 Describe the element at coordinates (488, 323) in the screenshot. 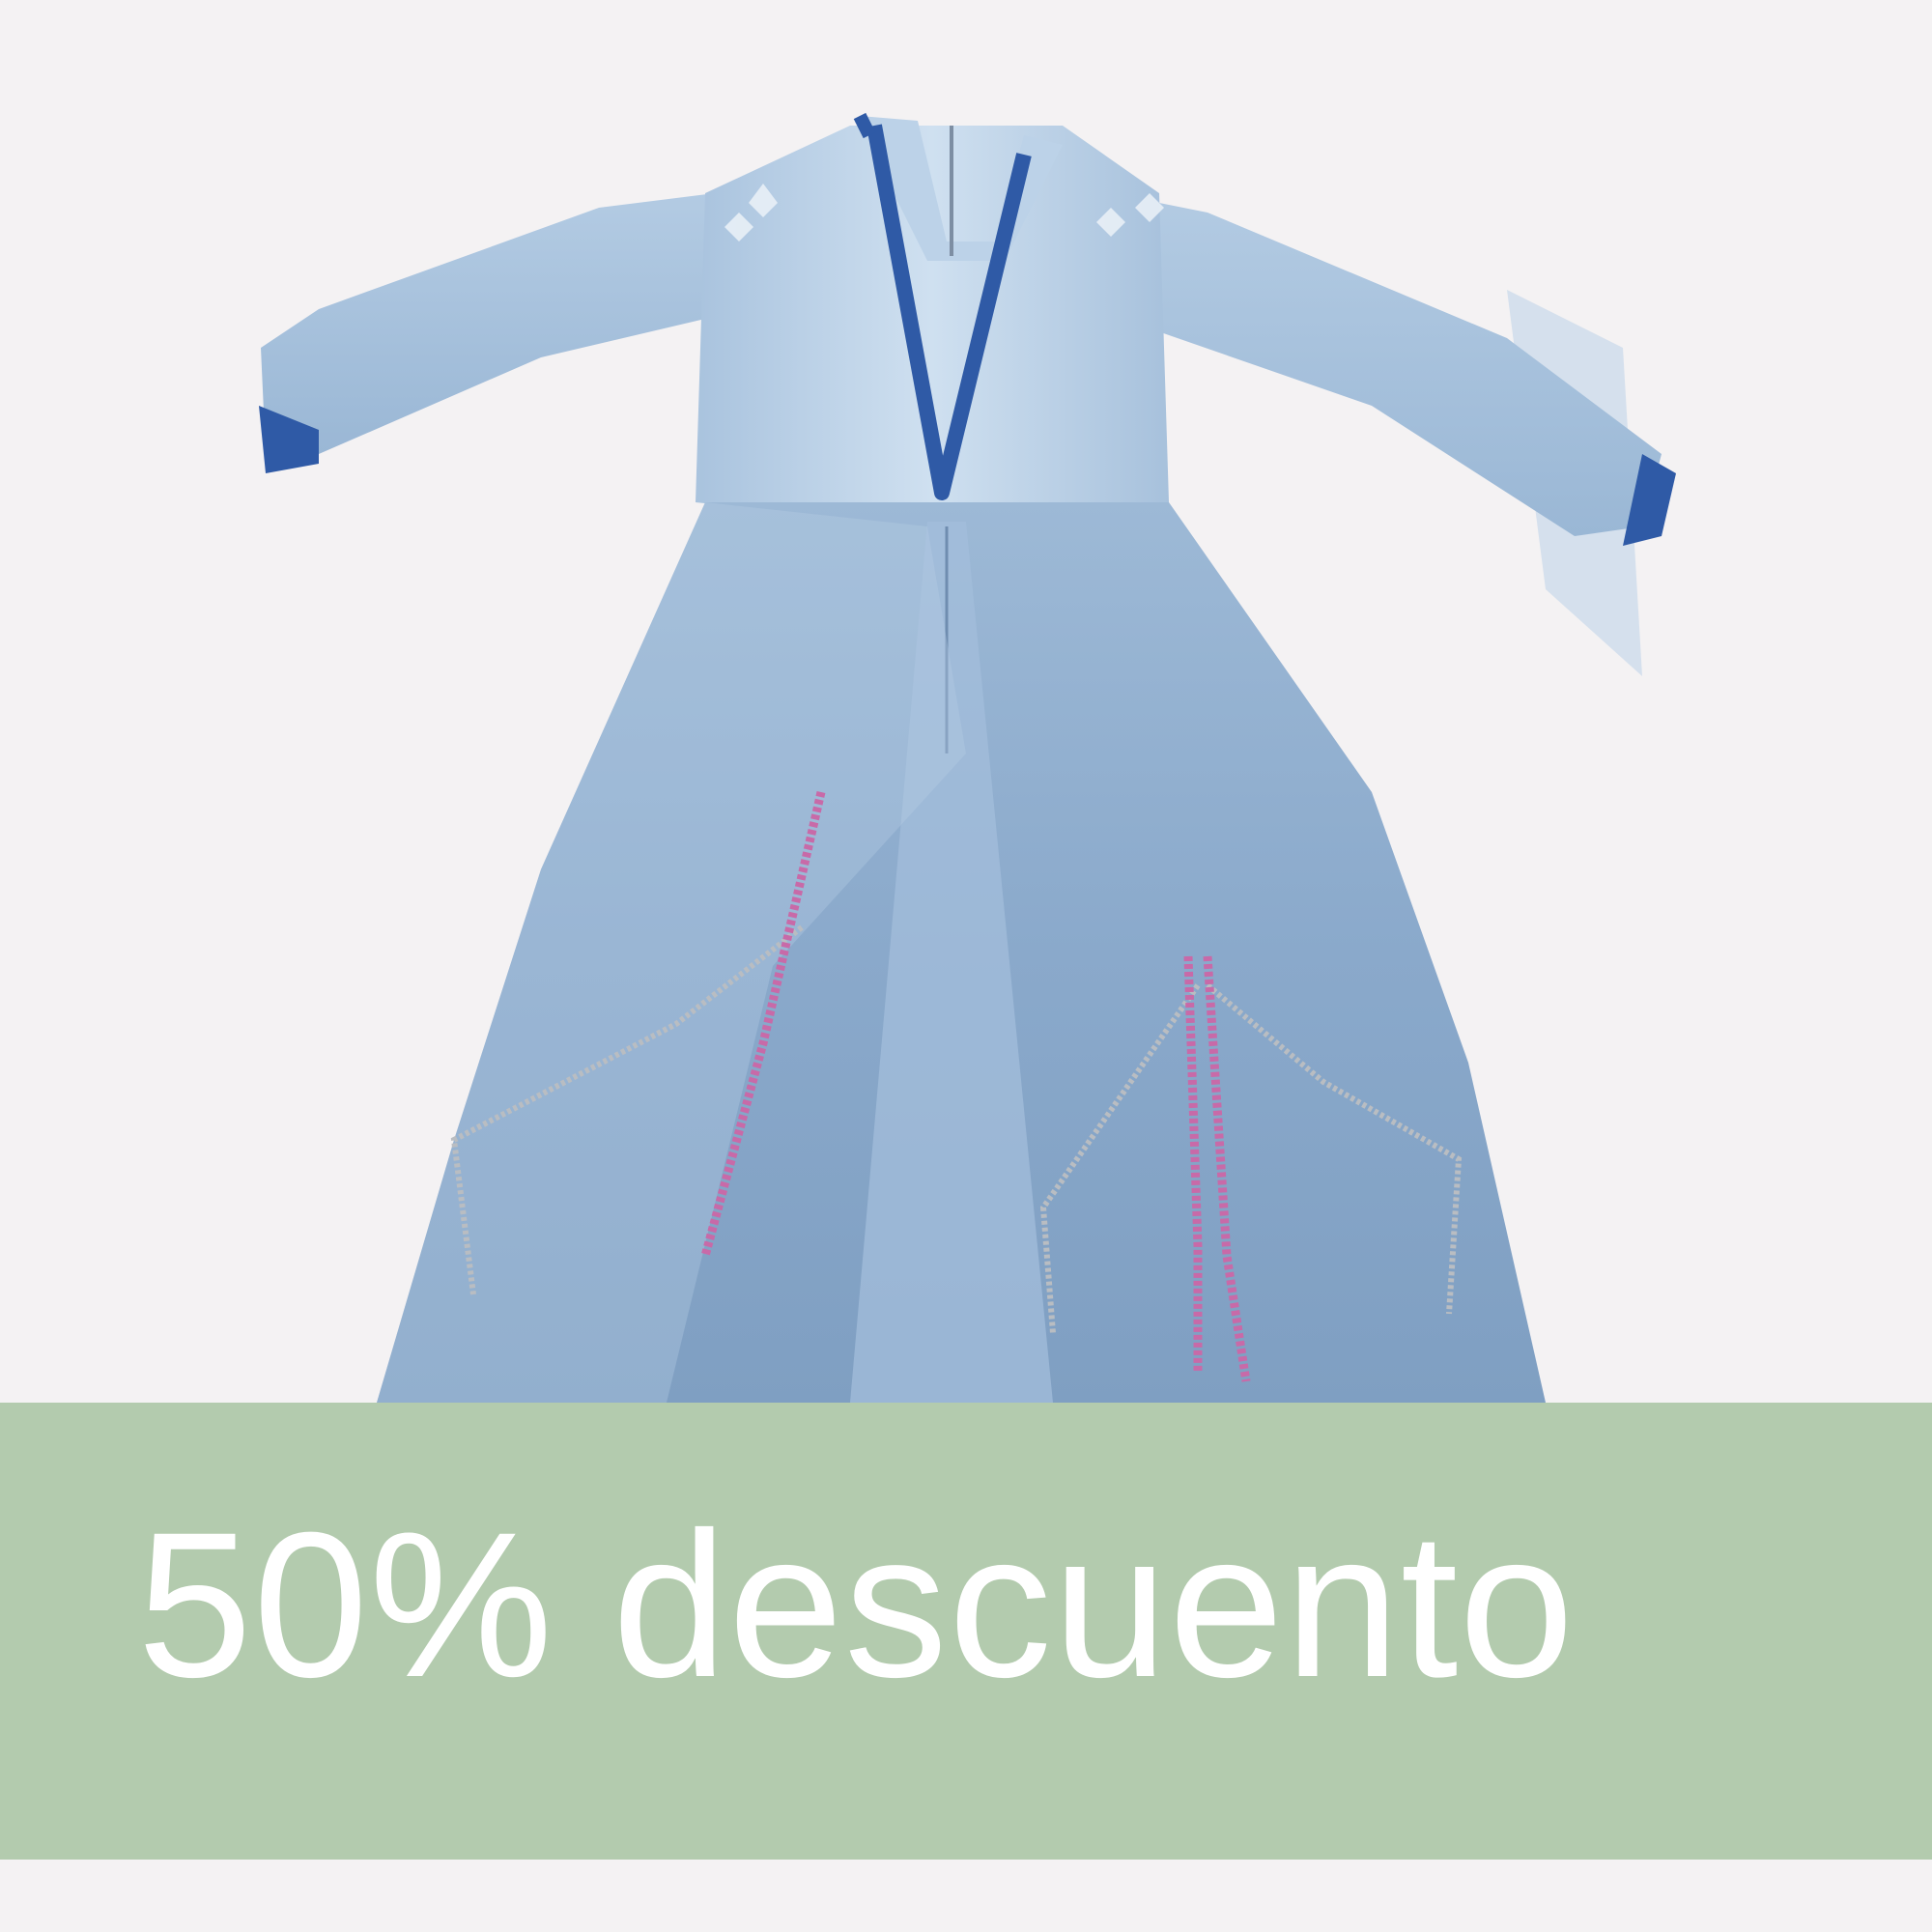

I see `left-sleeve` at that location.